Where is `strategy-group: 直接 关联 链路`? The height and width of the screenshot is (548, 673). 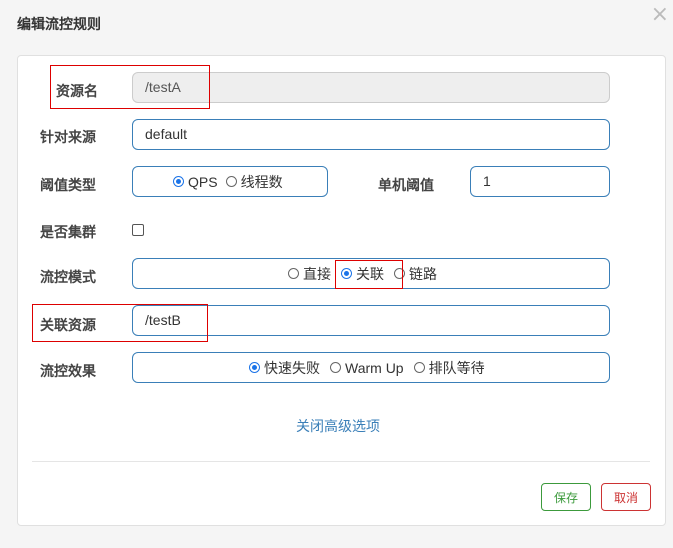 strategy-group: 直接 关联 链路 is located at coordinates (371, 273).